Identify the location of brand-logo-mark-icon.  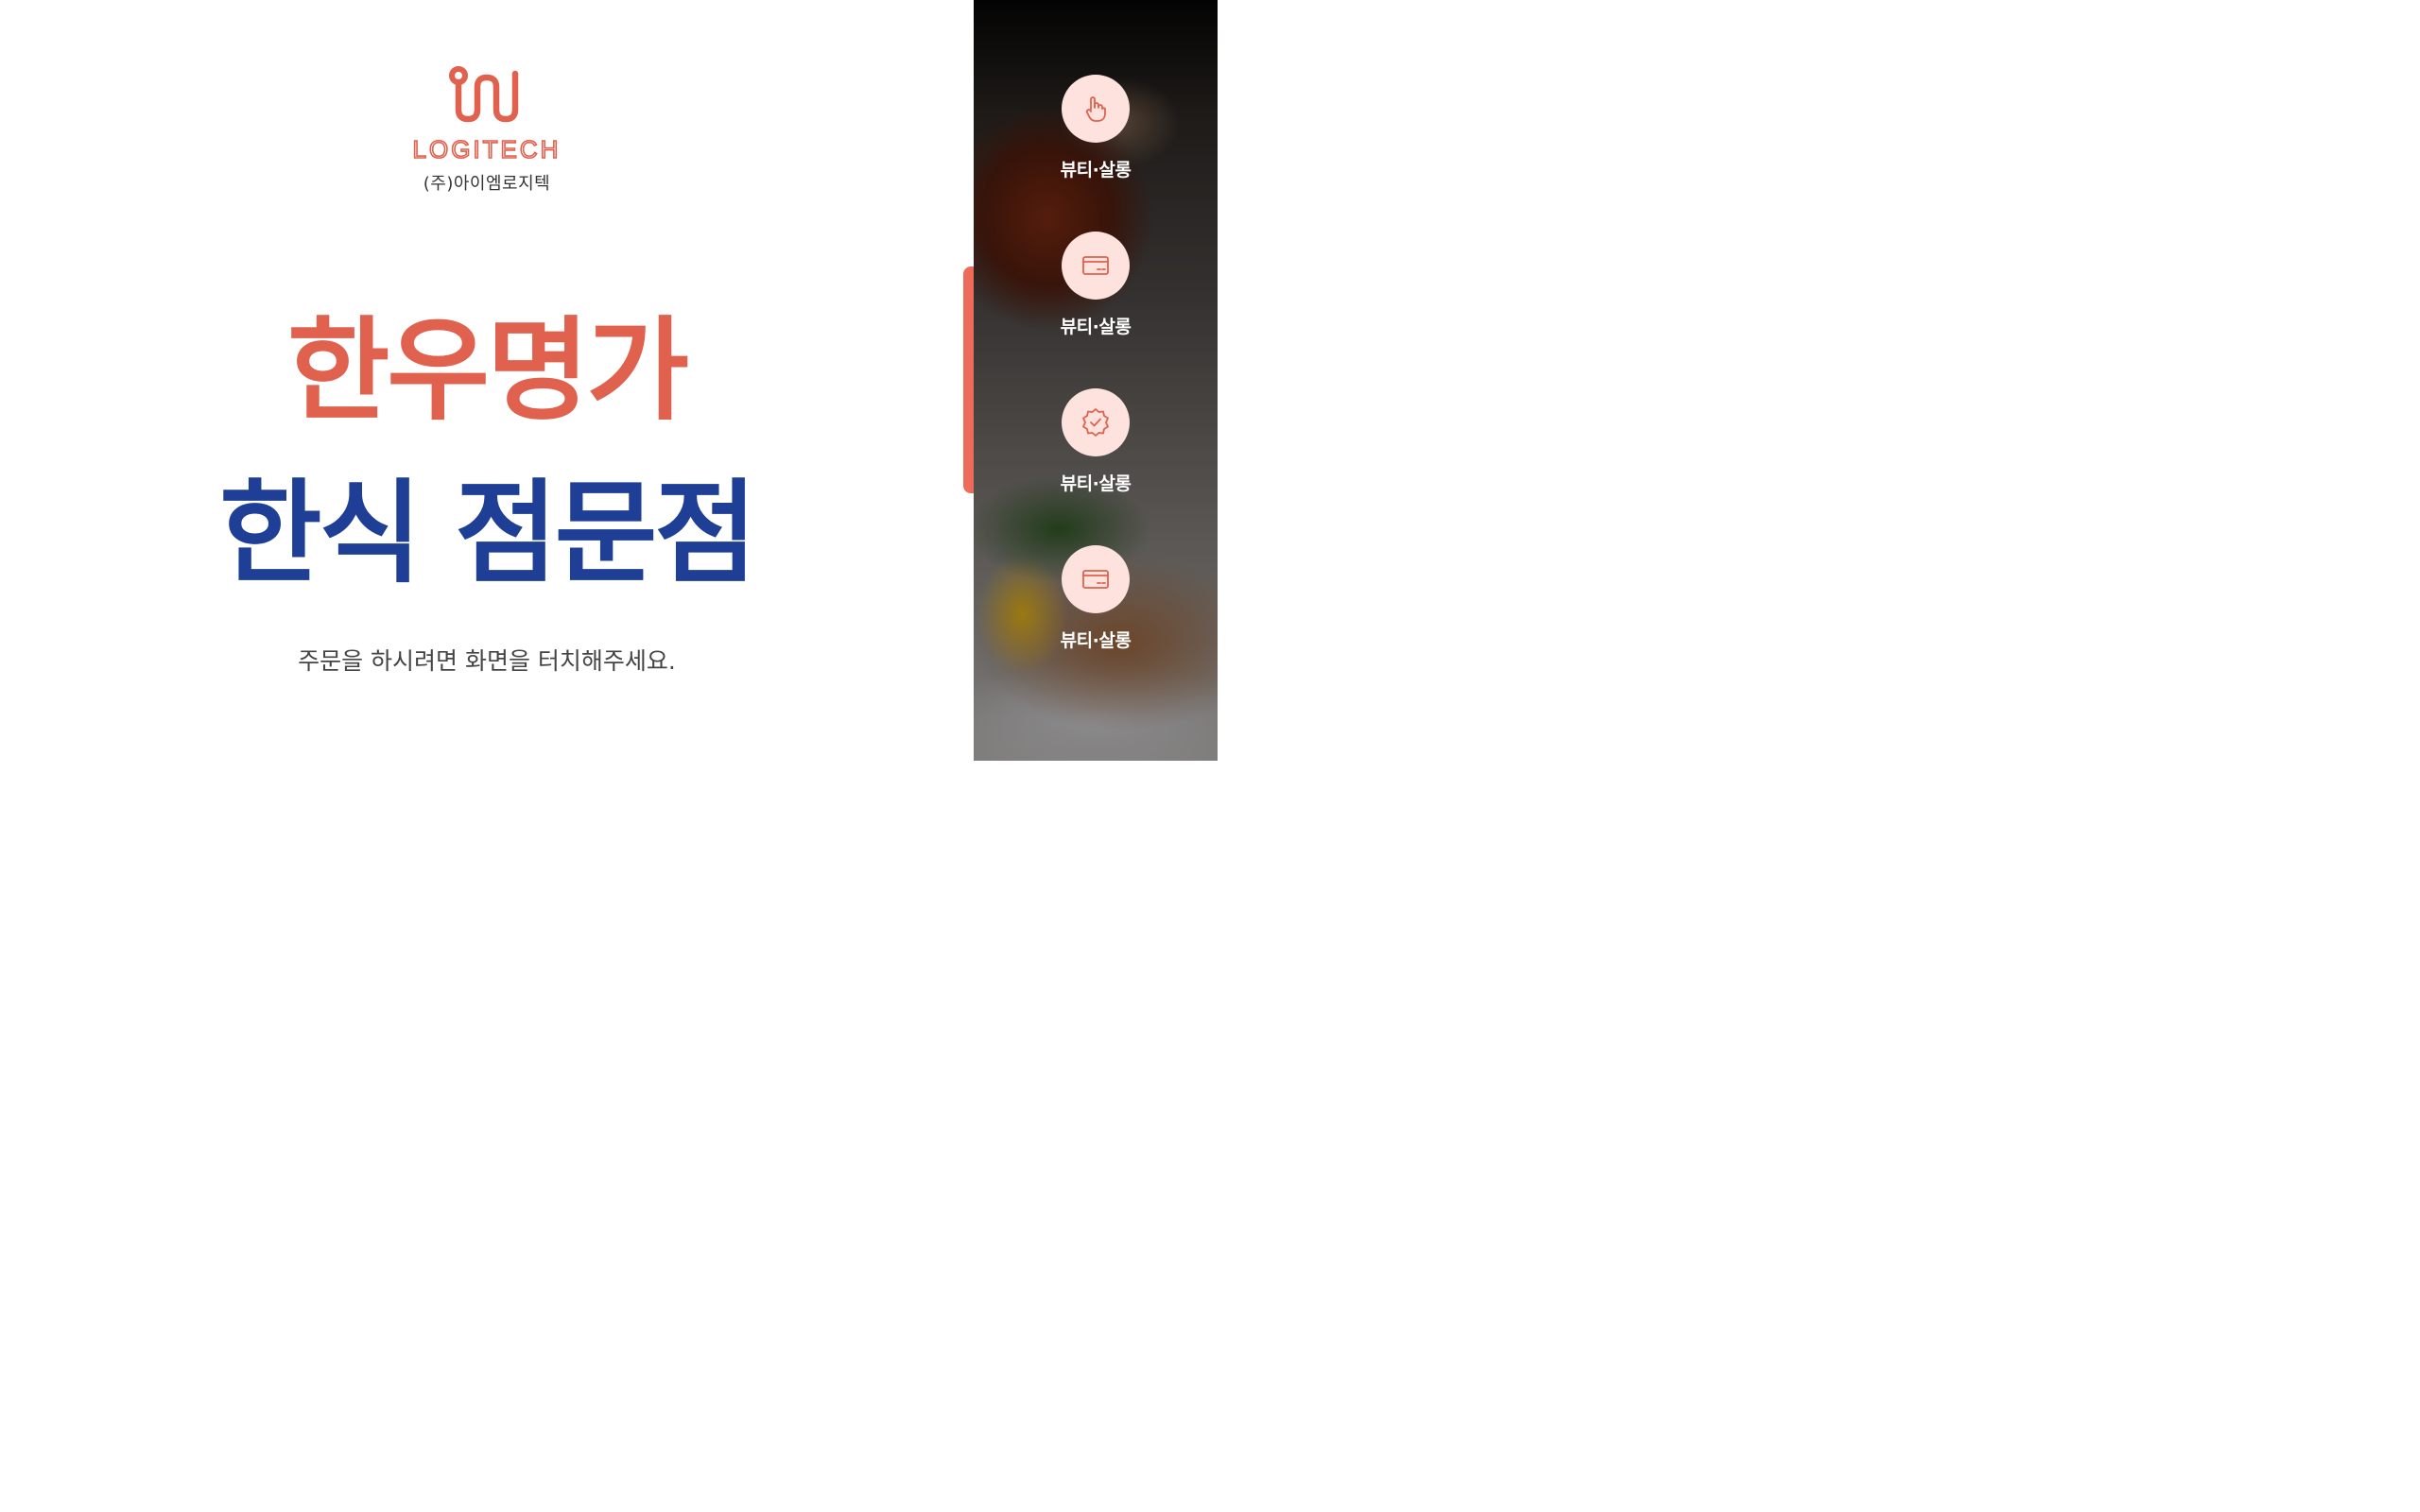
(484, 94).